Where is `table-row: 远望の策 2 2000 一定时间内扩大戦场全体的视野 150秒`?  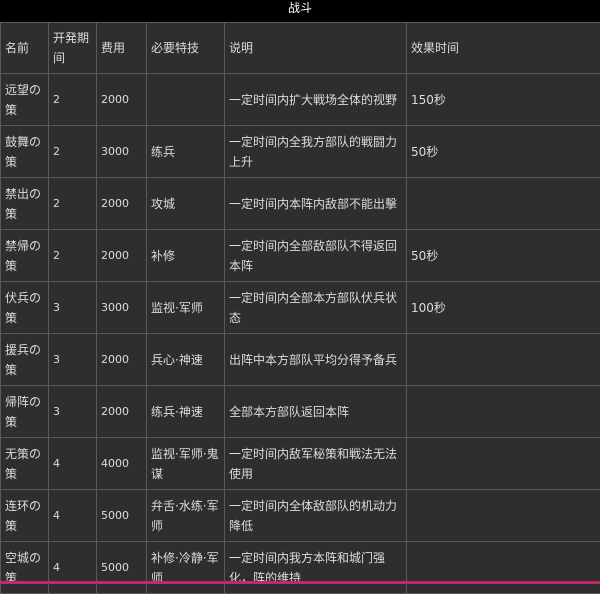
table-row: 远望の策 2 2000 一定时间内扩大戦场全体的视野 150秒 is located at coordinates (300, 100).